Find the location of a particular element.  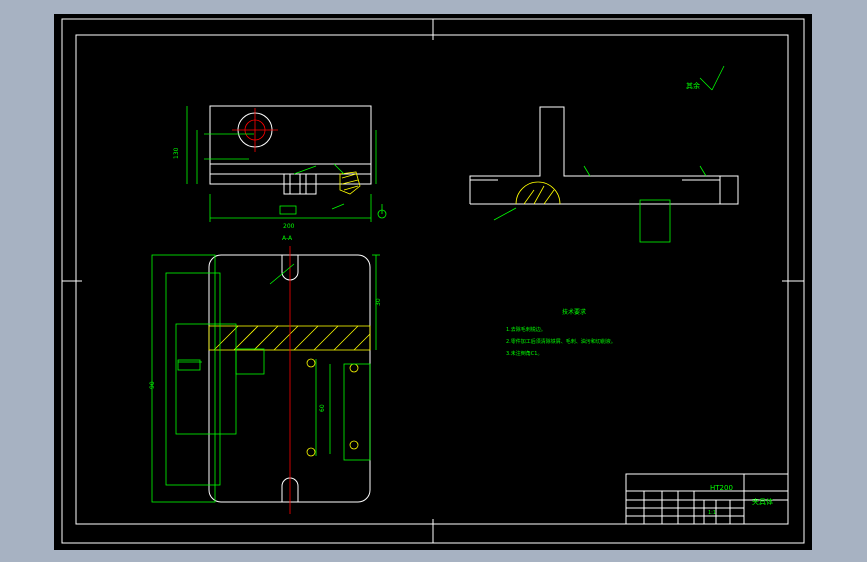

roughness-note: 其余 is located at coordinates (693, 85).